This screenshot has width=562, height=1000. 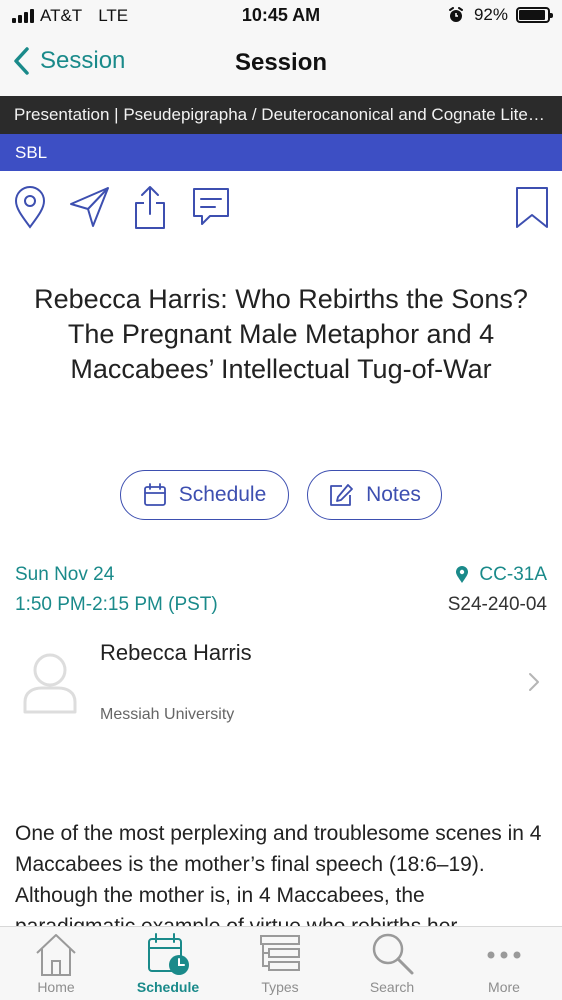 I want to click on nav-bar: Session Session, so click(x=281, y=64).